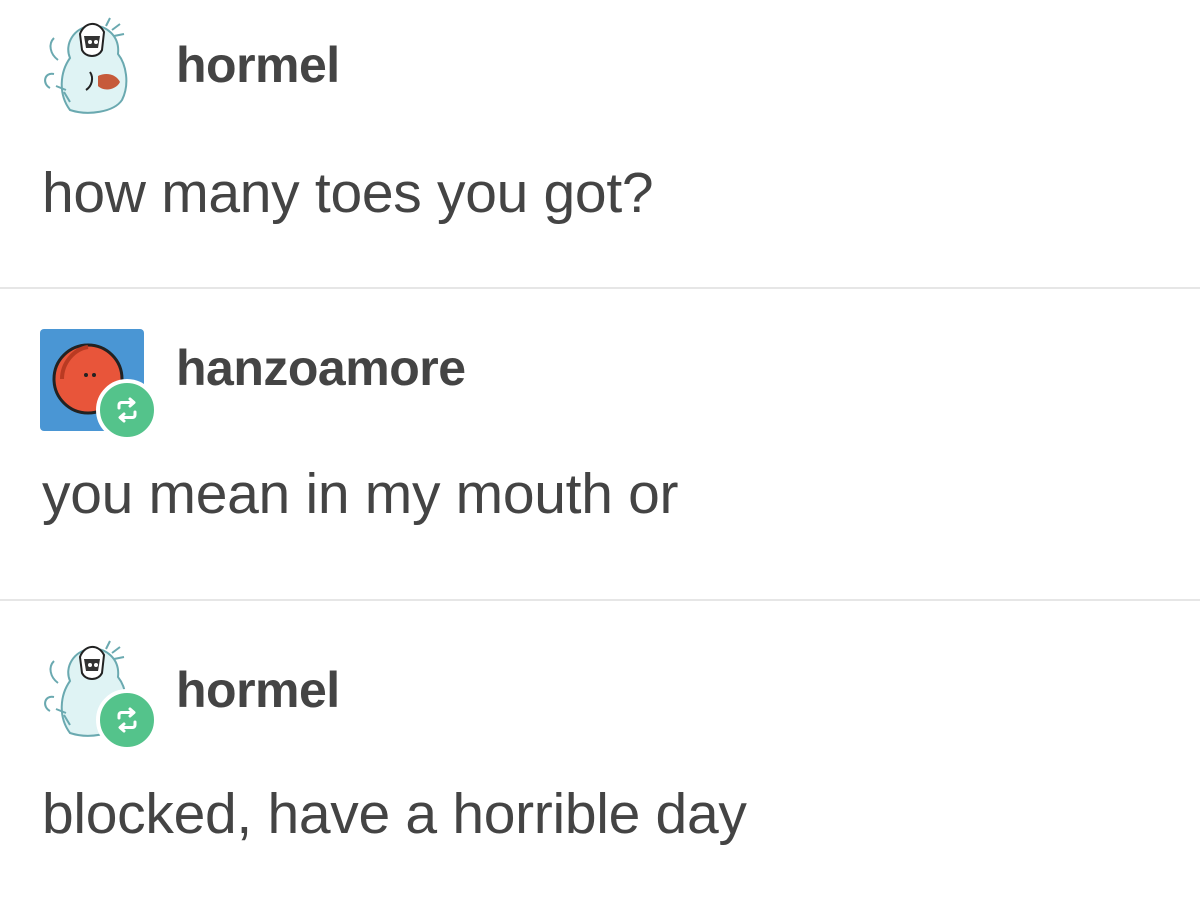  What do you see at coordinates (321, 368) in the screenshot?
I see `username: hanzoamore` at bounding box center [321, 368].